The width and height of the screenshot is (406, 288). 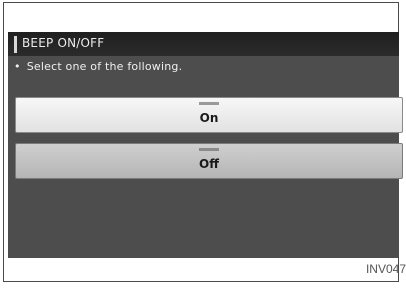 What do you see at coordinates (104, 66) in the screenshot?
I see `instruction-label: Select one of the following.` at bounding box center [104, 66].